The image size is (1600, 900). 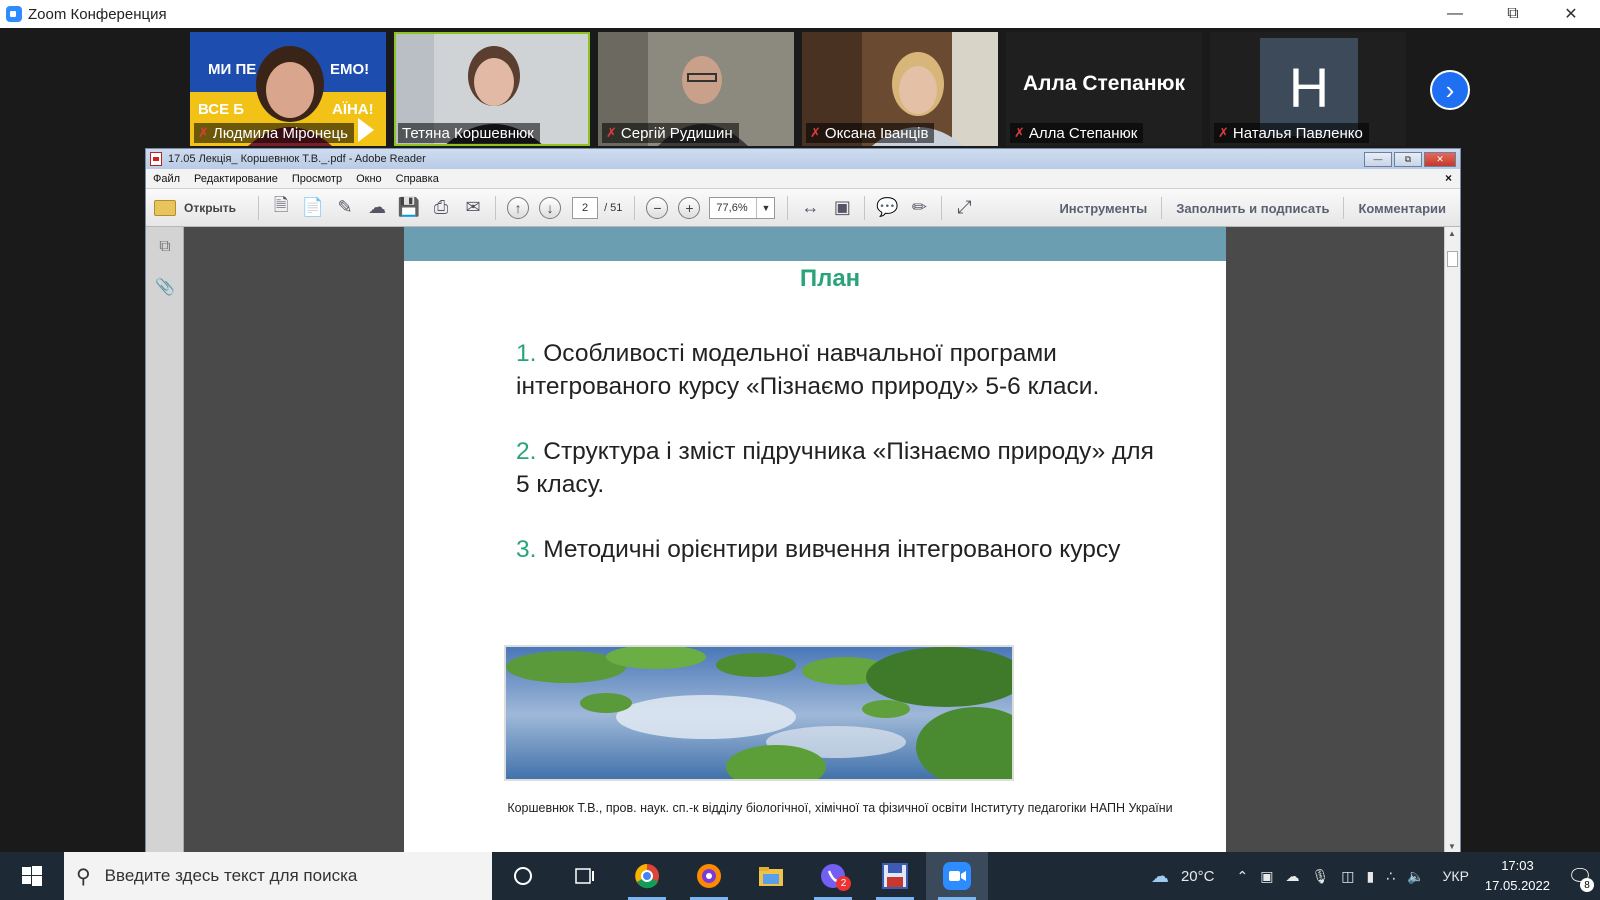 What do you see at coordinates (1408, 159) in the screenshot?
I see `reader-restore-button: ⧉` at bounding box center [1408, 159].